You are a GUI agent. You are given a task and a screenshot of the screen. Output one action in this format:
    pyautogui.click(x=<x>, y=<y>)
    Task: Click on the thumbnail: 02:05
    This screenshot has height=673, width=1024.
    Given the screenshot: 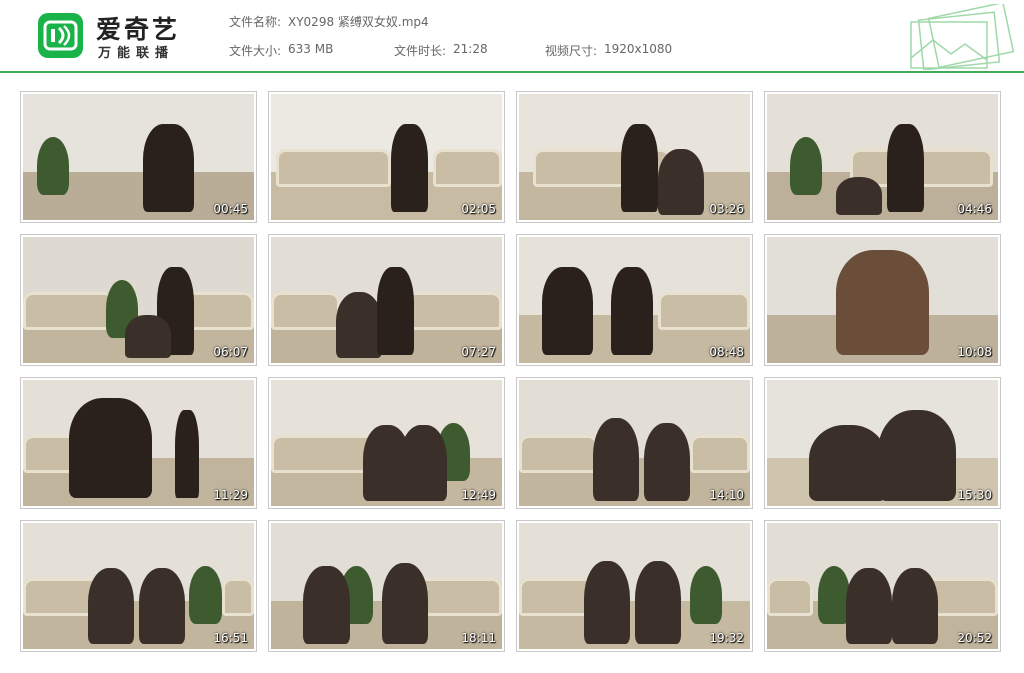 What is the action you would take?
    pyautogui.click(x=386, y=157)
    